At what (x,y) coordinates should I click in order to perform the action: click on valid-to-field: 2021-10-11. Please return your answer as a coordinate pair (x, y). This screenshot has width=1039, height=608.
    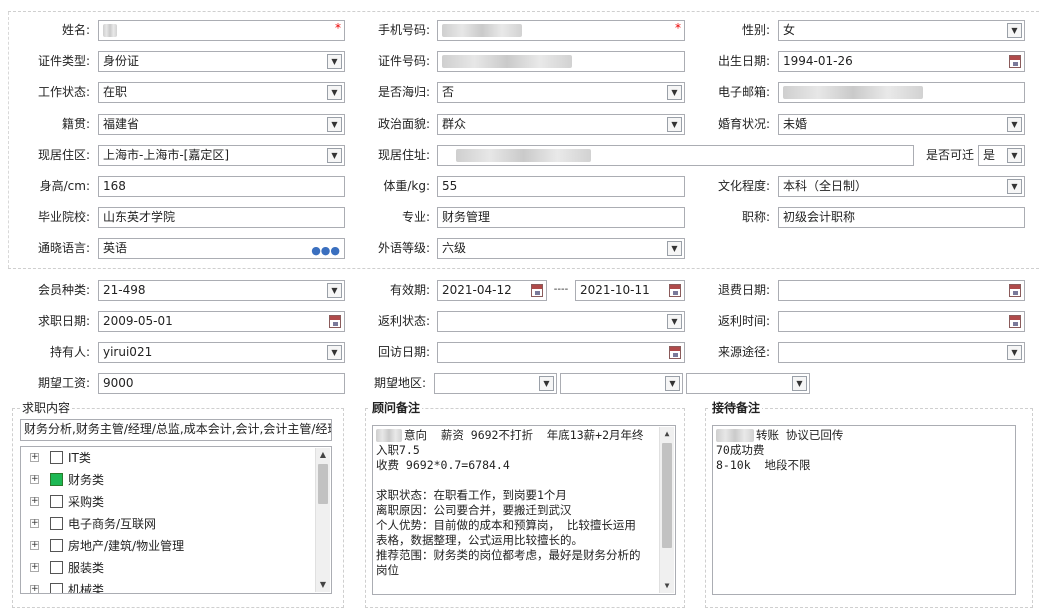
    Looking at the image, I should click on (630, 290).